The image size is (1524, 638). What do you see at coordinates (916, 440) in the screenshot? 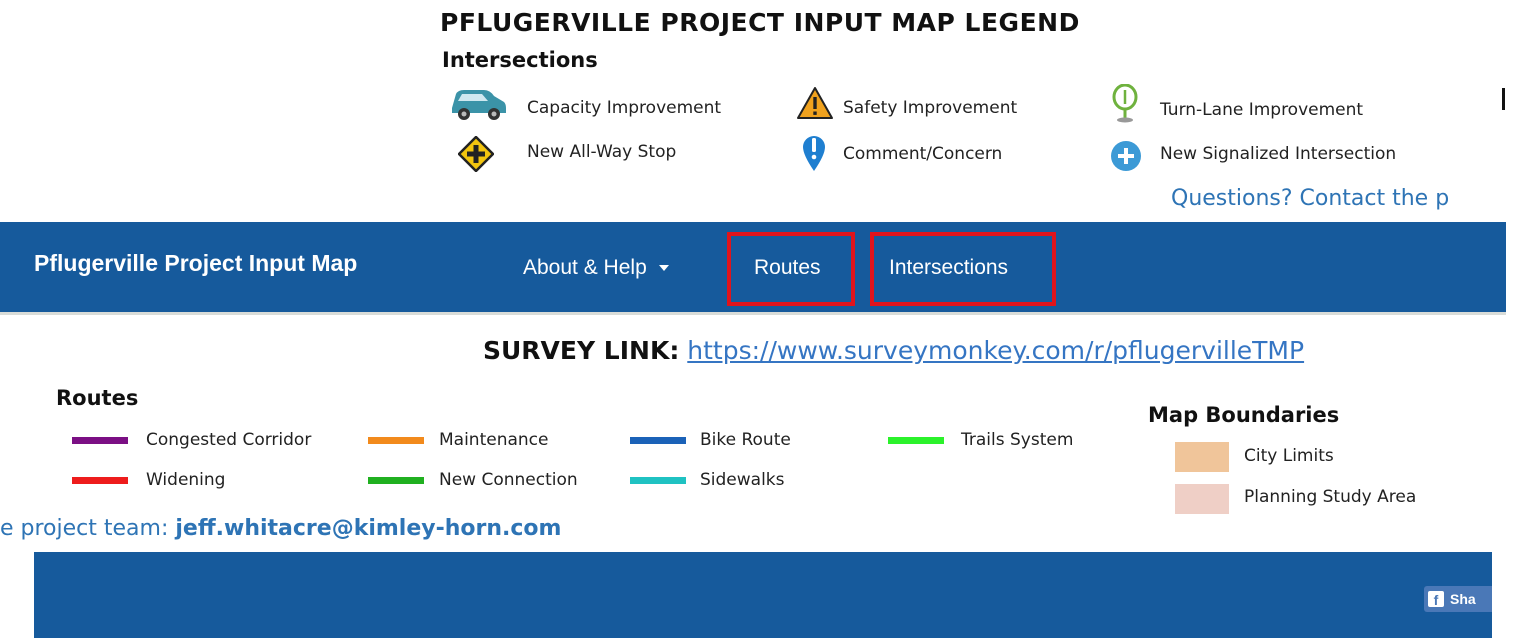
I see `trails-system-swatch` at bounding box center [916, 440].